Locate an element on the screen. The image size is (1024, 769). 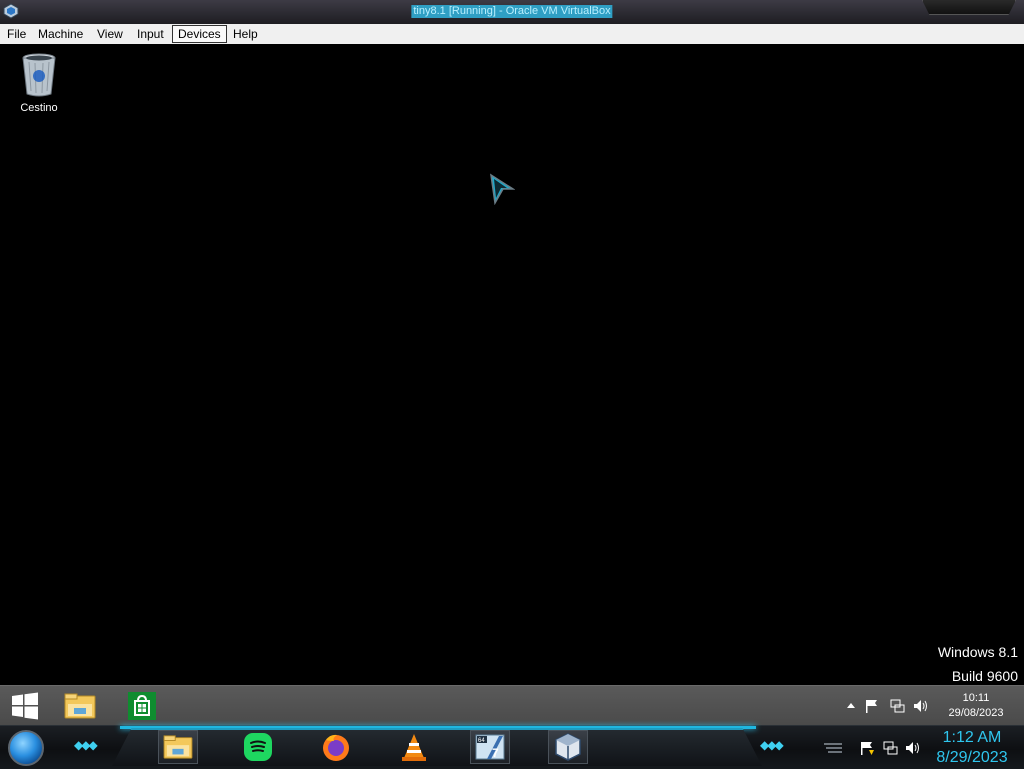
windows-start-icon is located at coordinates (25, 706).